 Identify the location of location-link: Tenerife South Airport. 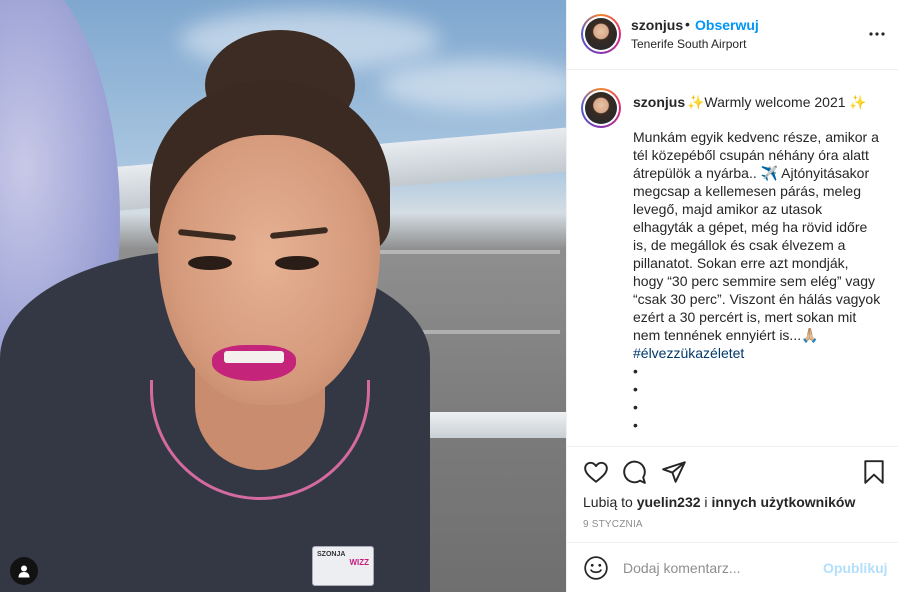
(688, 44).